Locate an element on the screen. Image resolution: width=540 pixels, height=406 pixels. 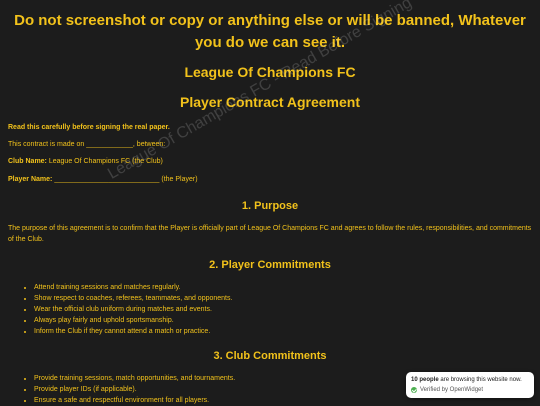
player-name-label: Player Name: is located at coordinates (30, 179).